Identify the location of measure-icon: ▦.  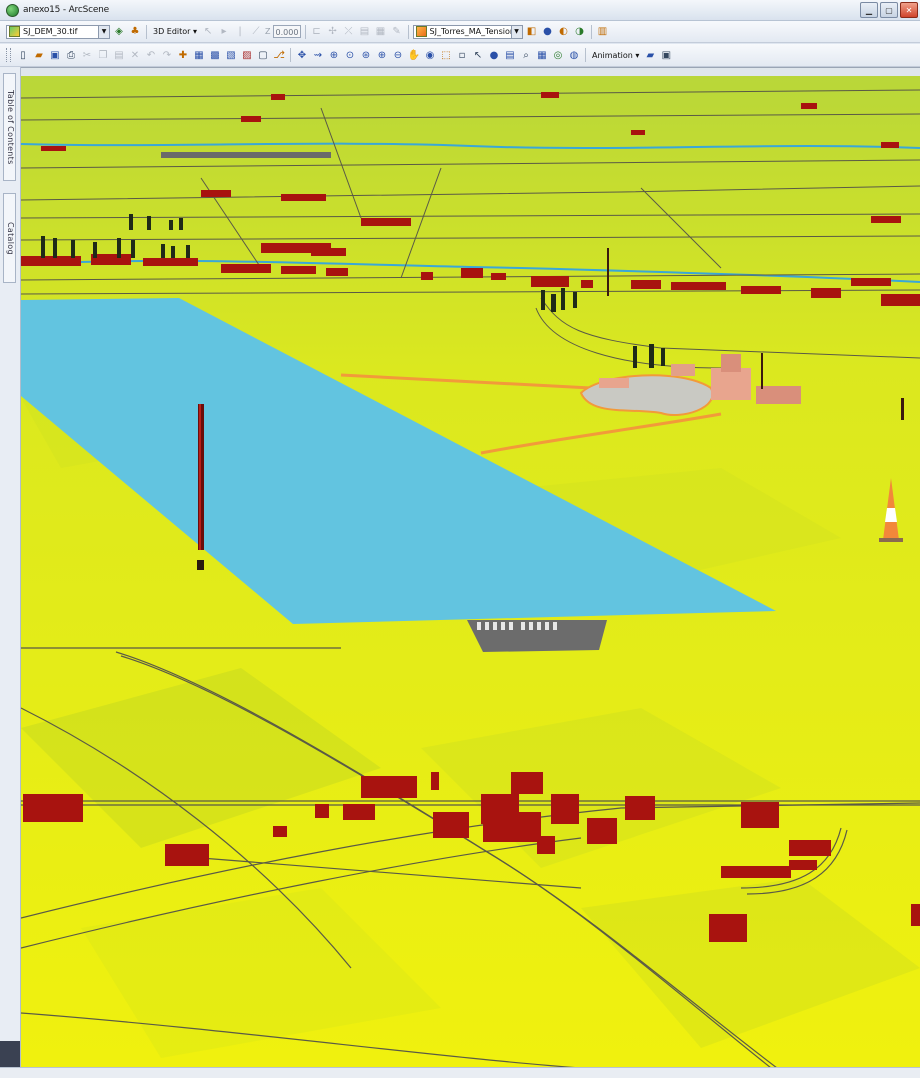
(542, 55).